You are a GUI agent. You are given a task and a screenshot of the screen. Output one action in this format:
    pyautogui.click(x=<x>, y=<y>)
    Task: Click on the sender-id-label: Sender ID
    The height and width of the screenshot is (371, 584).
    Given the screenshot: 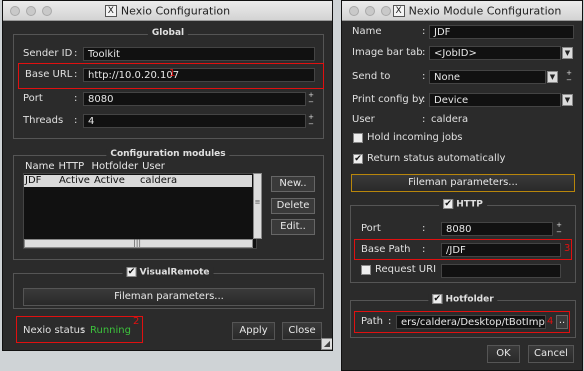 What is the action you would take?
    pyautogui.click(x=48, y=53)
    